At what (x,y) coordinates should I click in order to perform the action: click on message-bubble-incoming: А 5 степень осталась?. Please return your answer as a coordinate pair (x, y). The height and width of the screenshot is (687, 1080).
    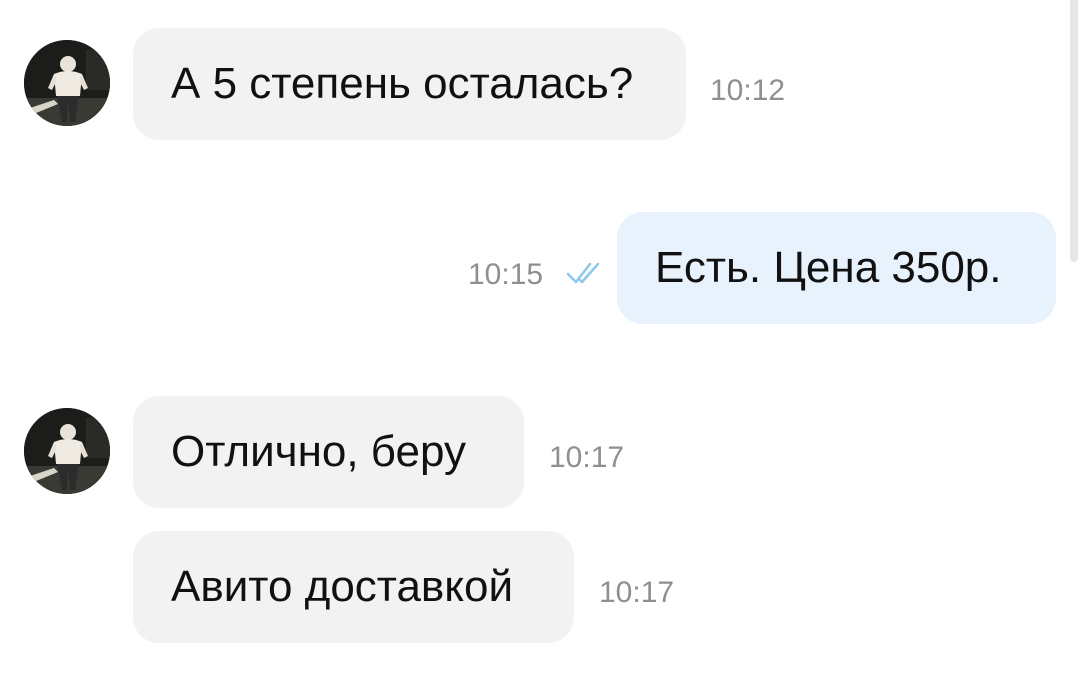
    Looking at the image, I should click on (409, 84).